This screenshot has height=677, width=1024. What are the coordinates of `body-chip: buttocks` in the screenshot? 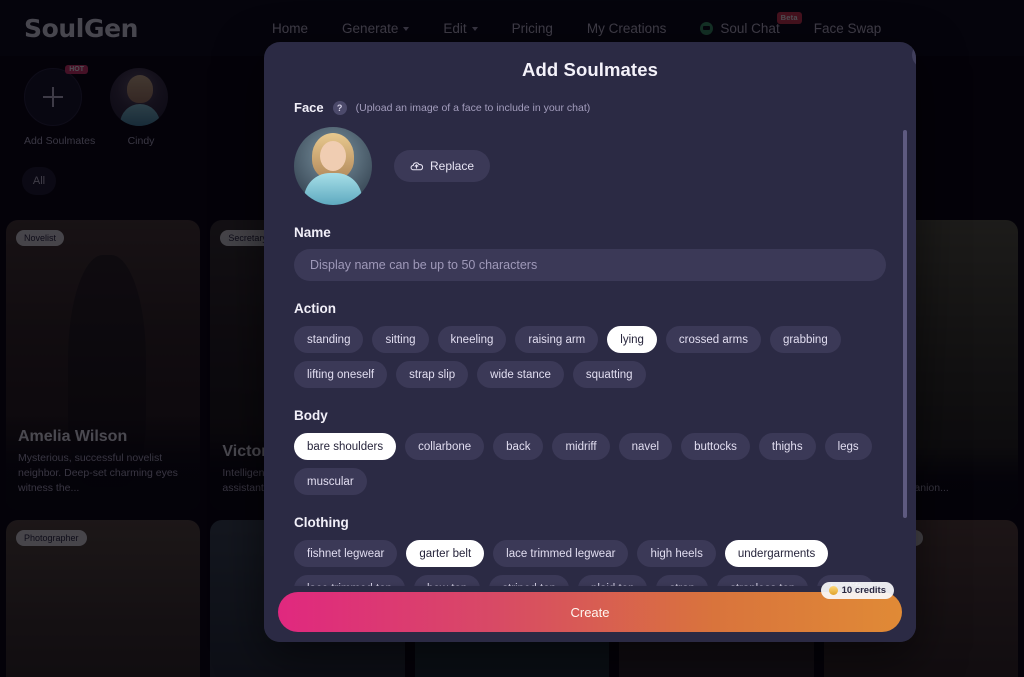 It's located at (715, 446).